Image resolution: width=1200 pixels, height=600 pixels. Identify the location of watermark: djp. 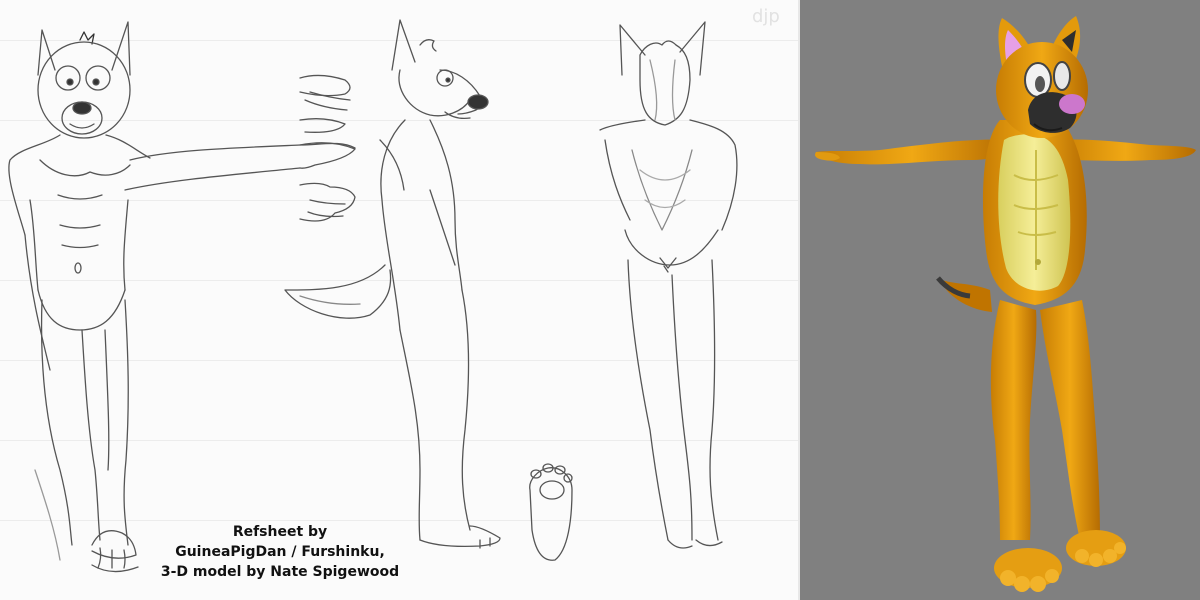
(766, 16).